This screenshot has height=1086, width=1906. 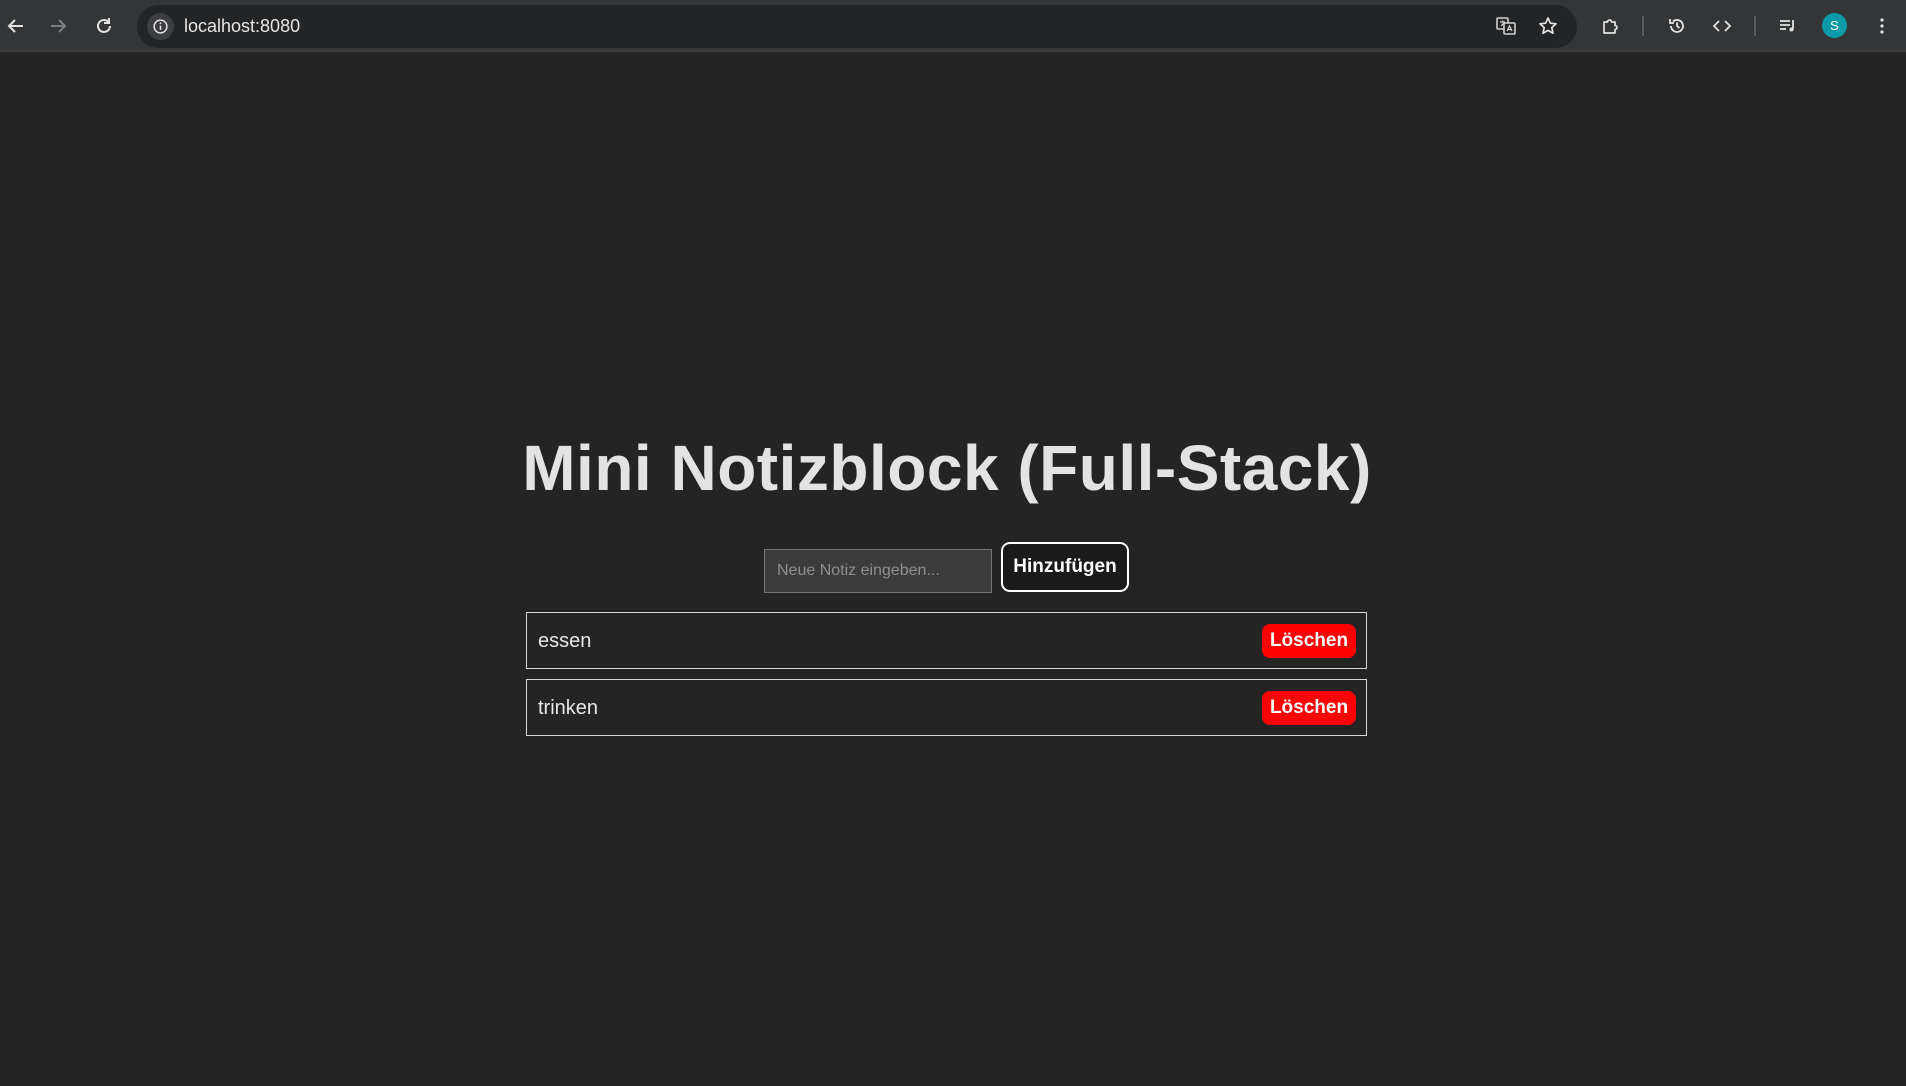 I want to click on history-button, so click(x=1677, y=26).